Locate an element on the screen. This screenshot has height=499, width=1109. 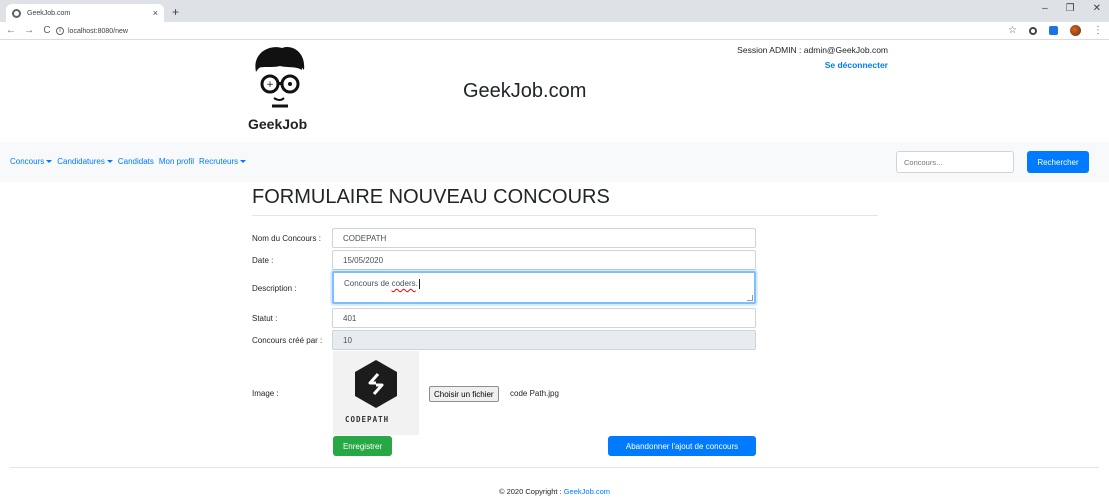
url-text: localhost:8080/new is located at coordinates (98, 31).